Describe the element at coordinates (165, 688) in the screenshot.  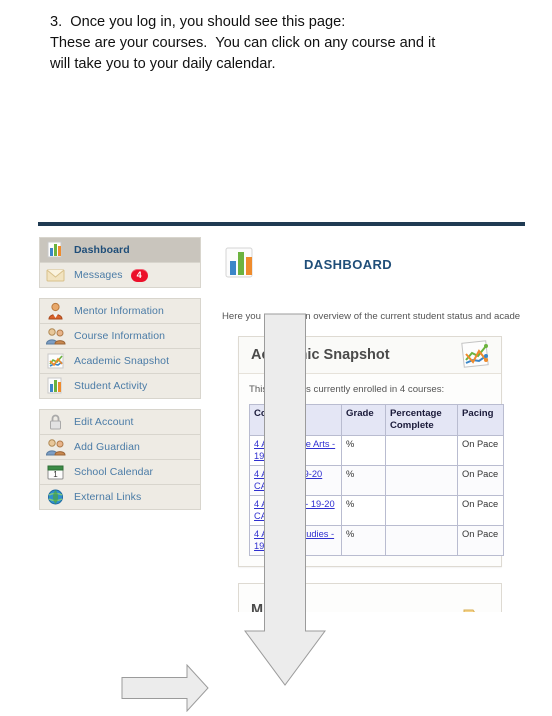
I see `right-arrow-annotation` at that location.